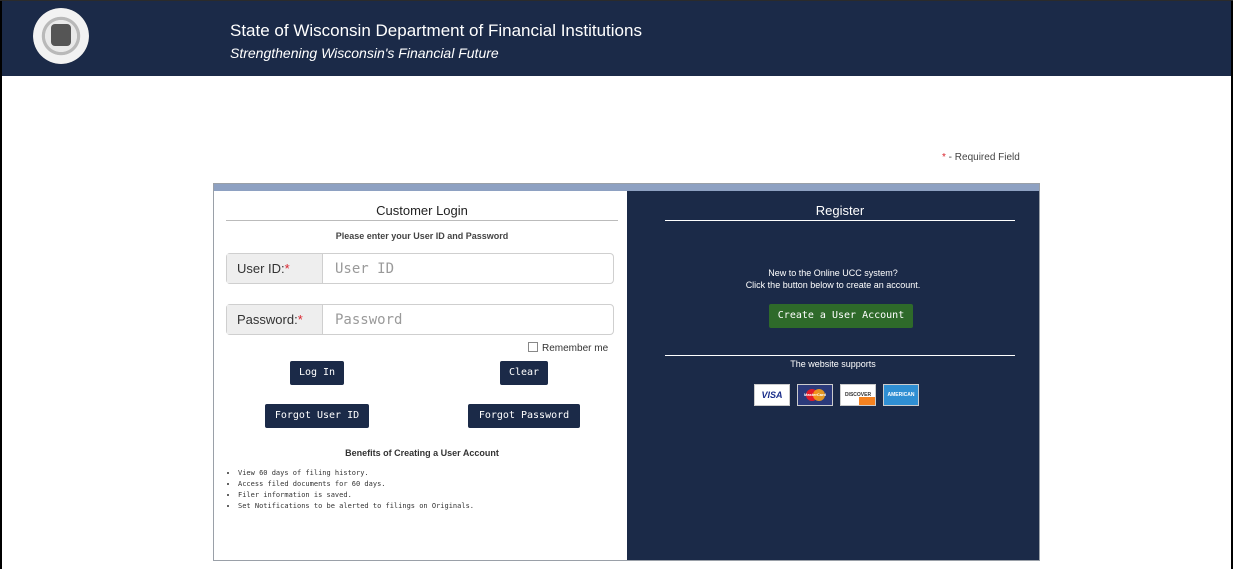  What do you see at coordinates (1, 322) in the screenshot?
I see `left-frame` at bounding box center [1, 322].